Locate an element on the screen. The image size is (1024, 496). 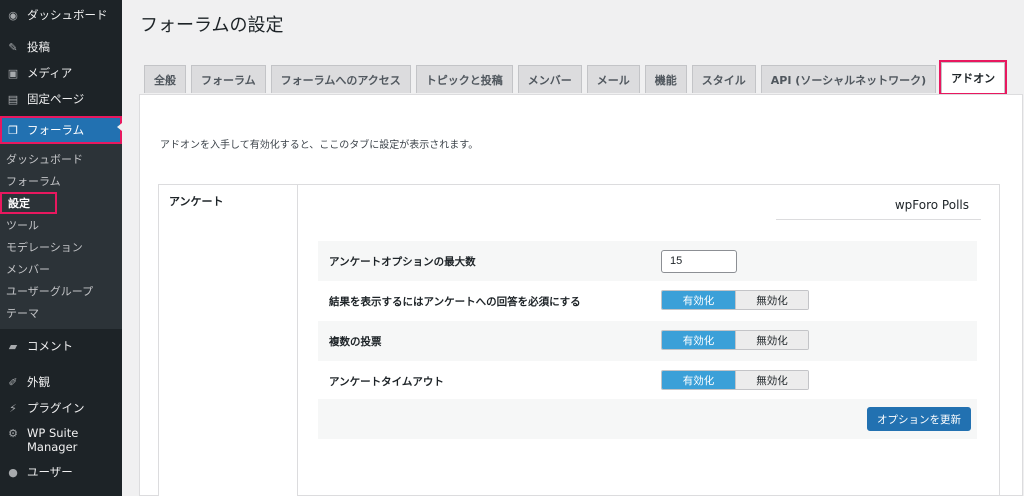
tab-members: メンバー is located at coordinates (549, 79).